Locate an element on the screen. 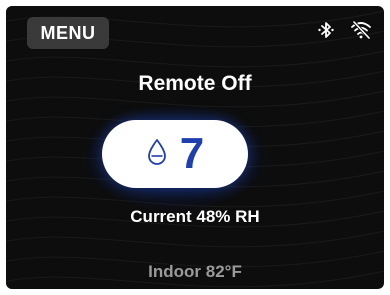  wifi-off-icon is located at coordinates (361, 30).